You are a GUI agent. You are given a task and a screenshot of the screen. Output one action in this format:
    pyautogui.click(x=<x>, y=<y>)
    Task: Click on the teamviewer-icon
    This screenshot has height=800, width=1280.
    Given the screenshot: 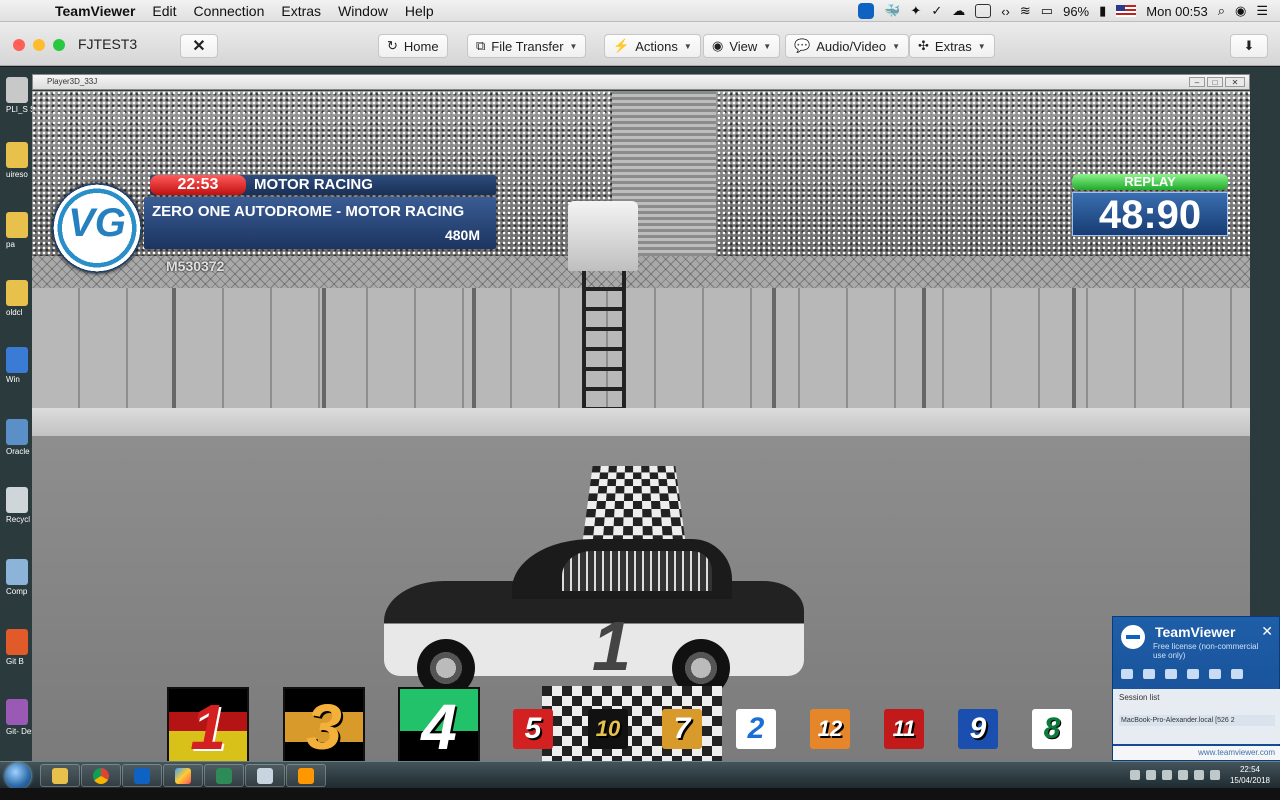 What is the action you would take?
    pyautogui.click(x=142, y=775)
    